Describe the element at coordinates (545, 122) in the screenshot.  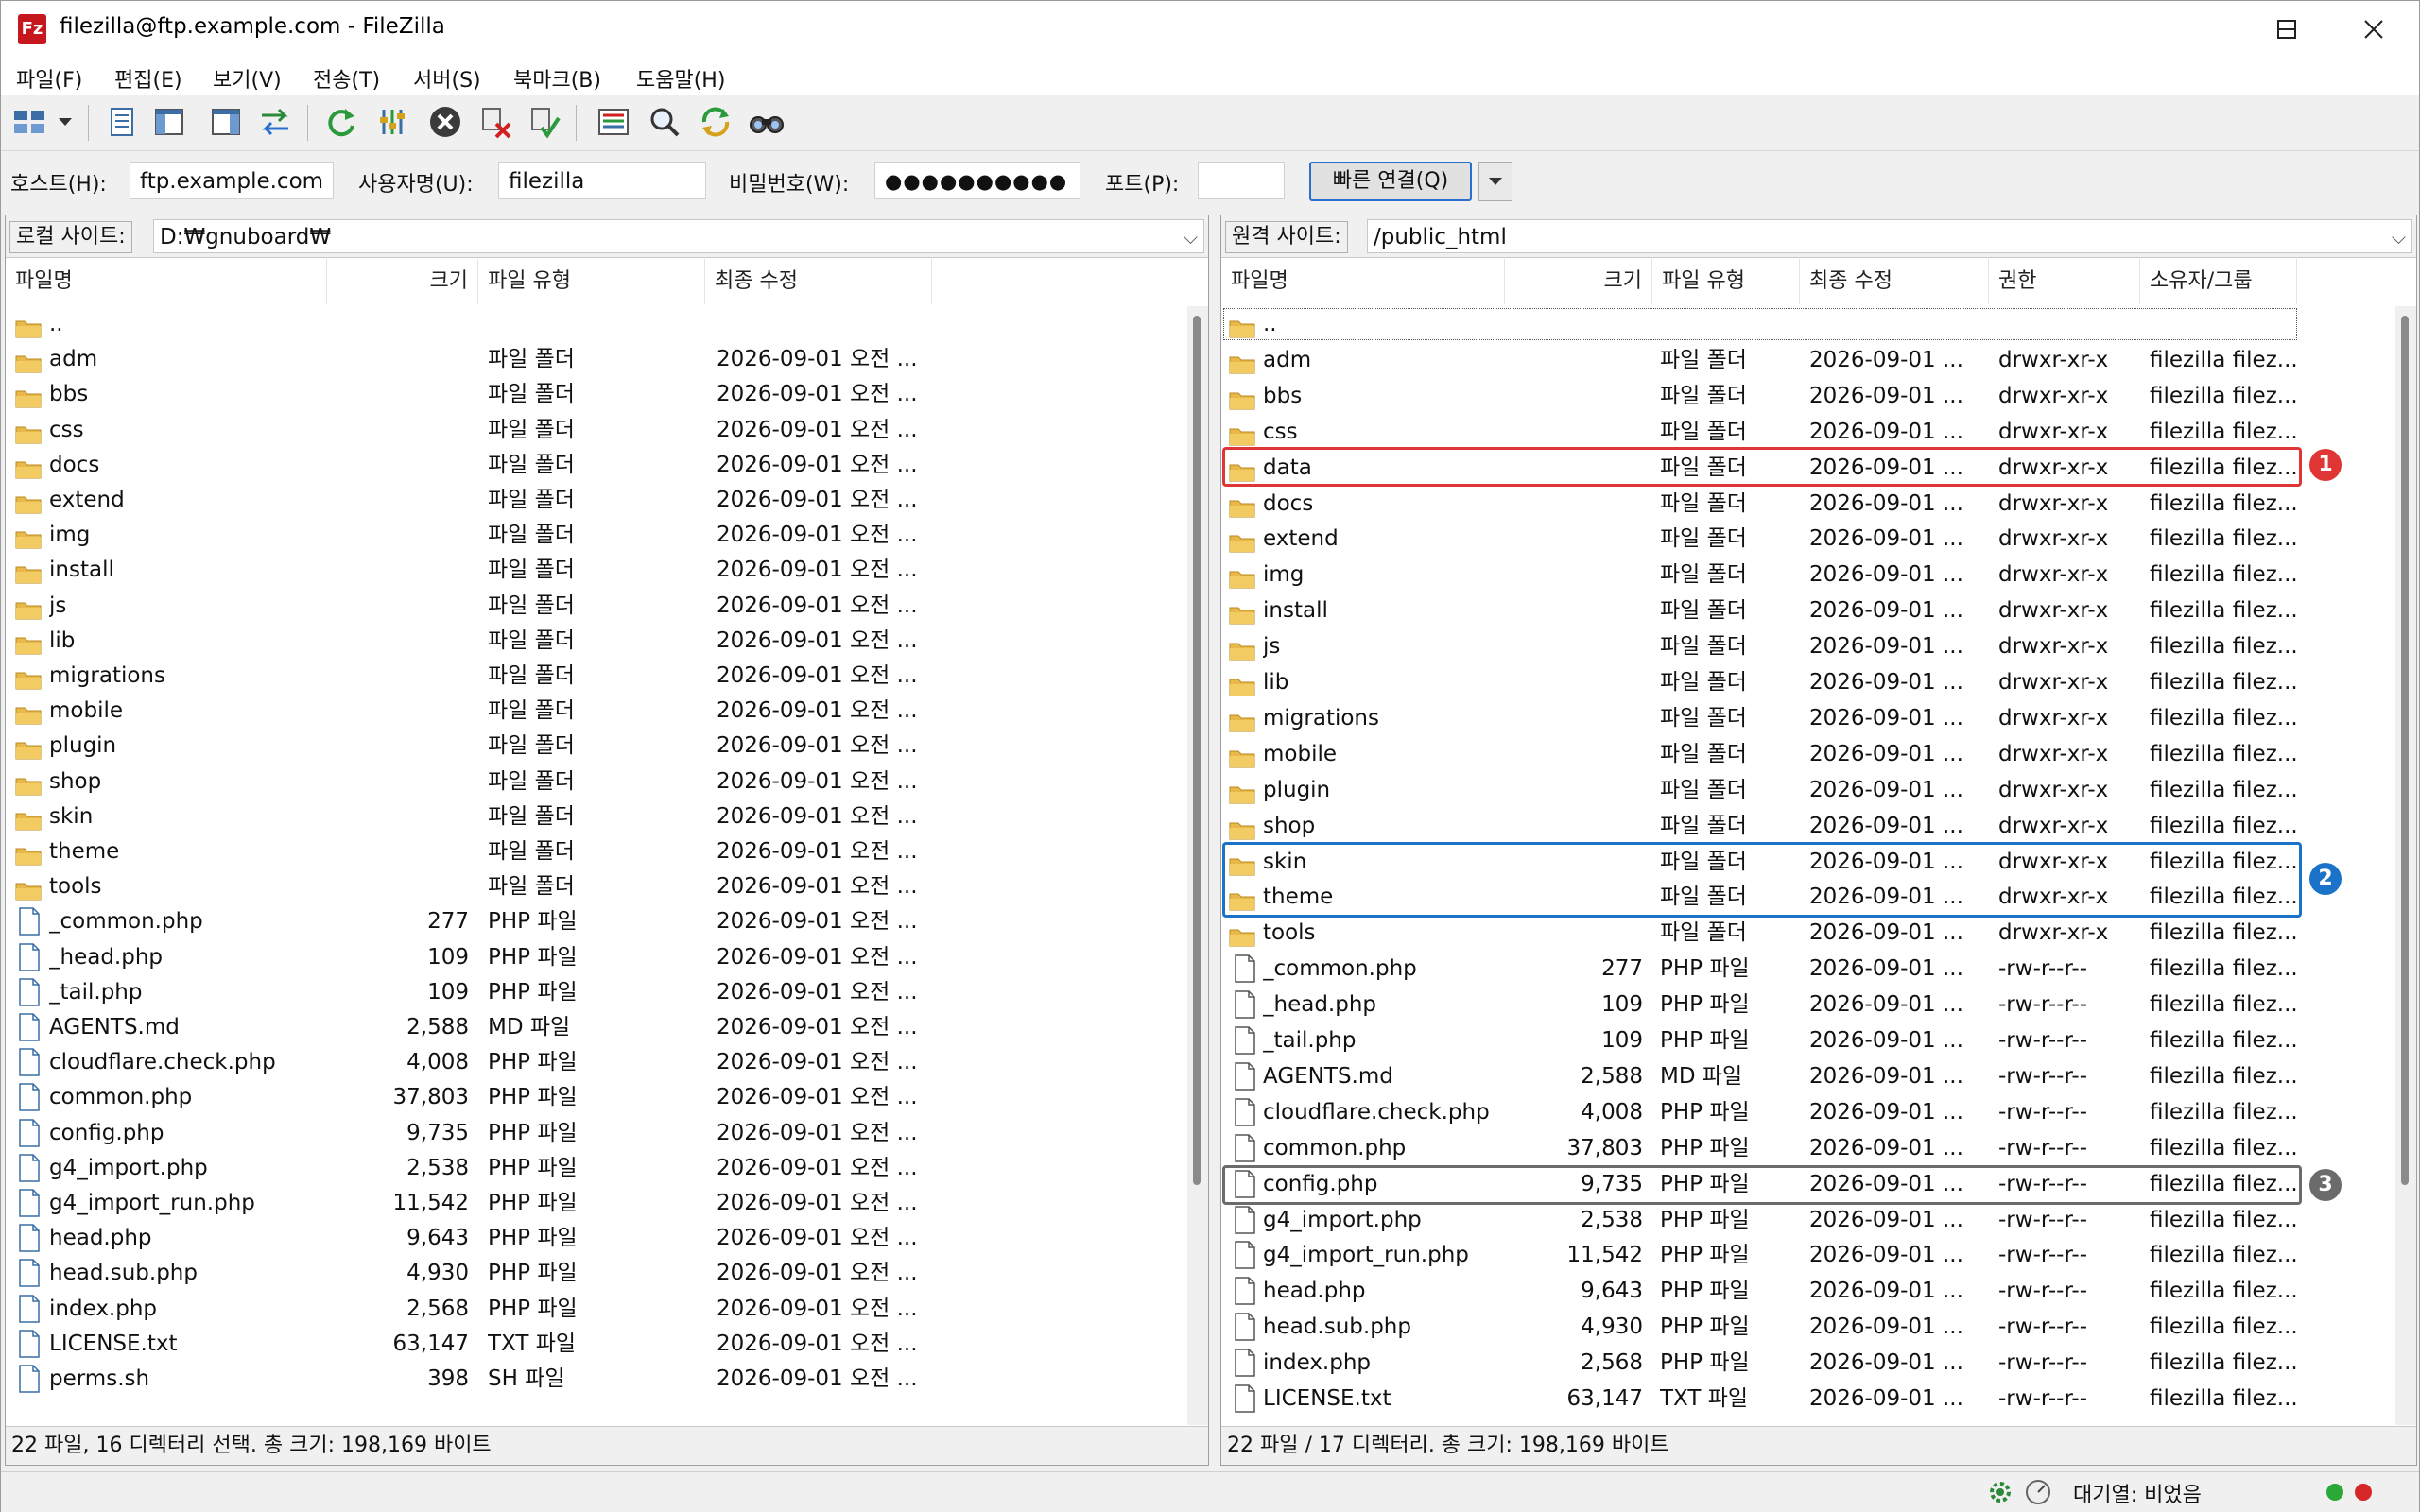
I see `reconnect-icon` at that location.